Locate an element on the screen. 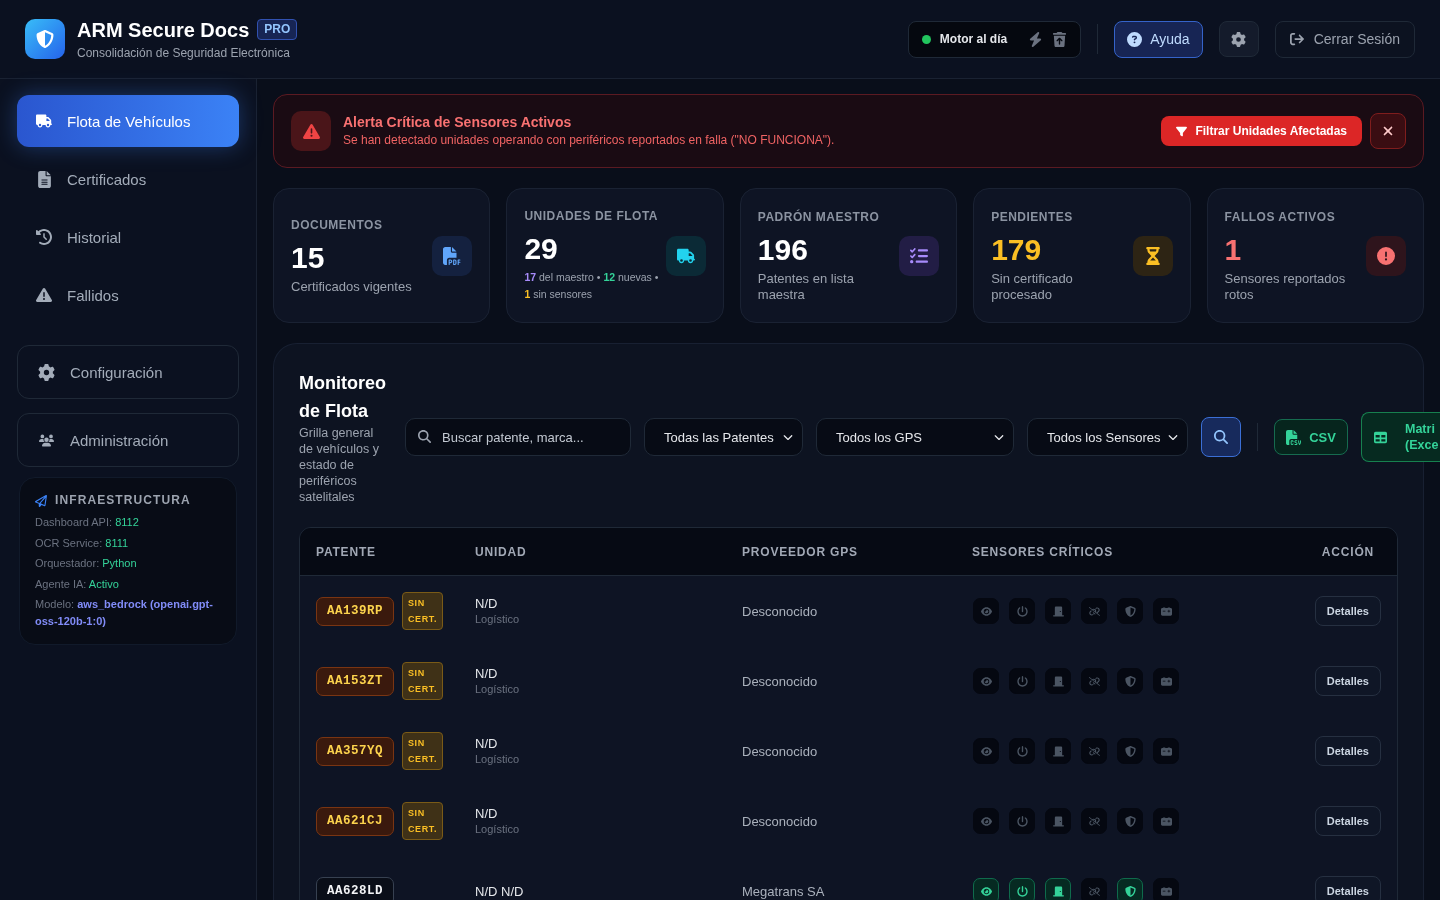 Image resolution: width=1440 pixels, height=900 pixels. filter-dropdown: Todas las Patentes is located at coordinates (723, 437).